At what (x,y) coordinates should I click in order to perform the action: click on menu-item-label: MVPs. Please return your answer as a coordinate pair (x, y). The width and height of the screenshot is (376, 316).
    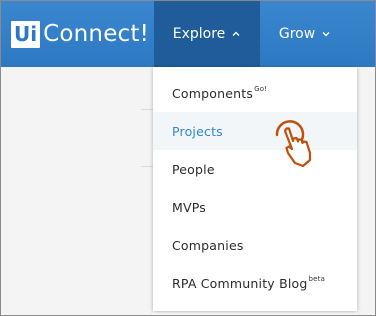
    Looking at the image, I should click on (189, 207).